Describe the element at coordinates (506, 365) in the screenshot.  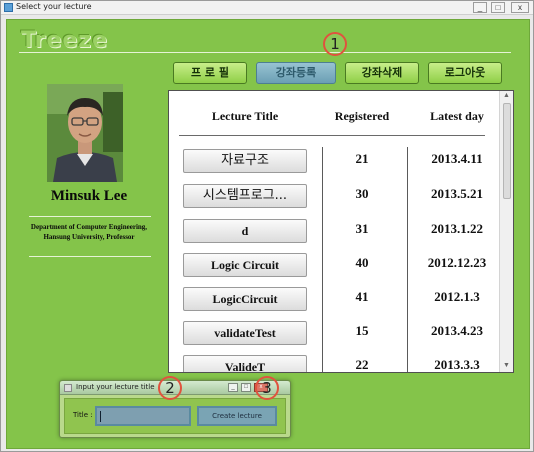
I see `scroll-down-icon: ▼` at that location.